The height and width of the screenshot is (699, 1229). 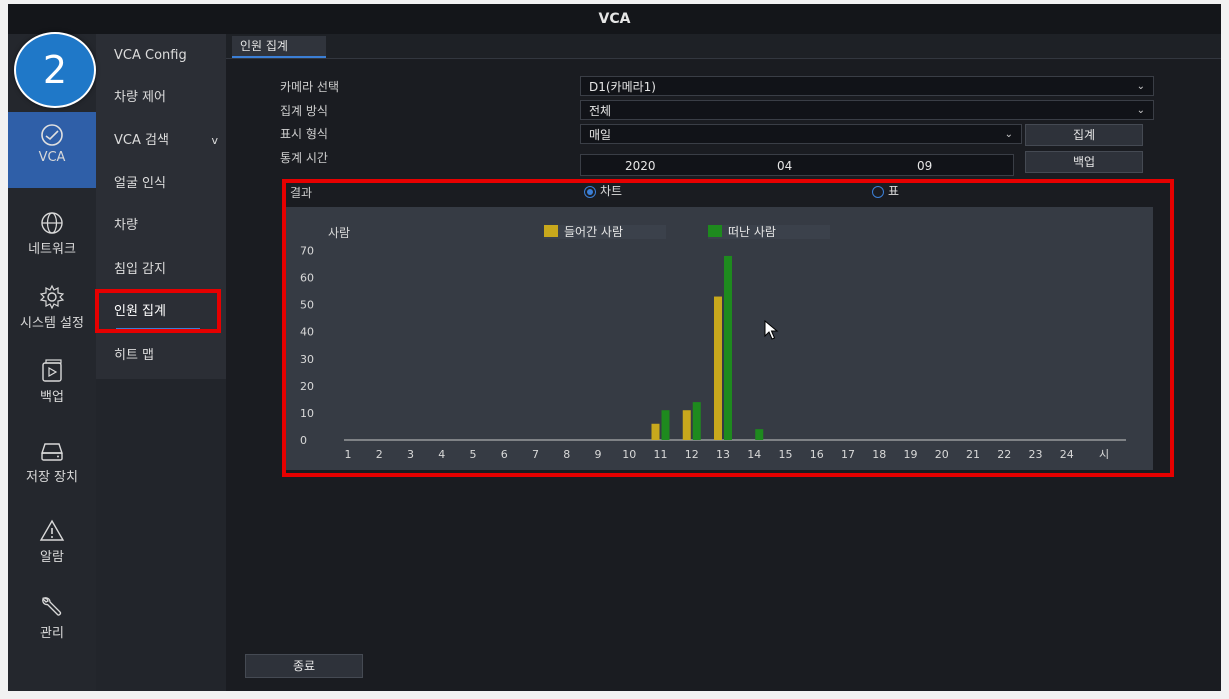 I want to click on count-method-select: 전체 ⌄, so click(x=867, y=110).